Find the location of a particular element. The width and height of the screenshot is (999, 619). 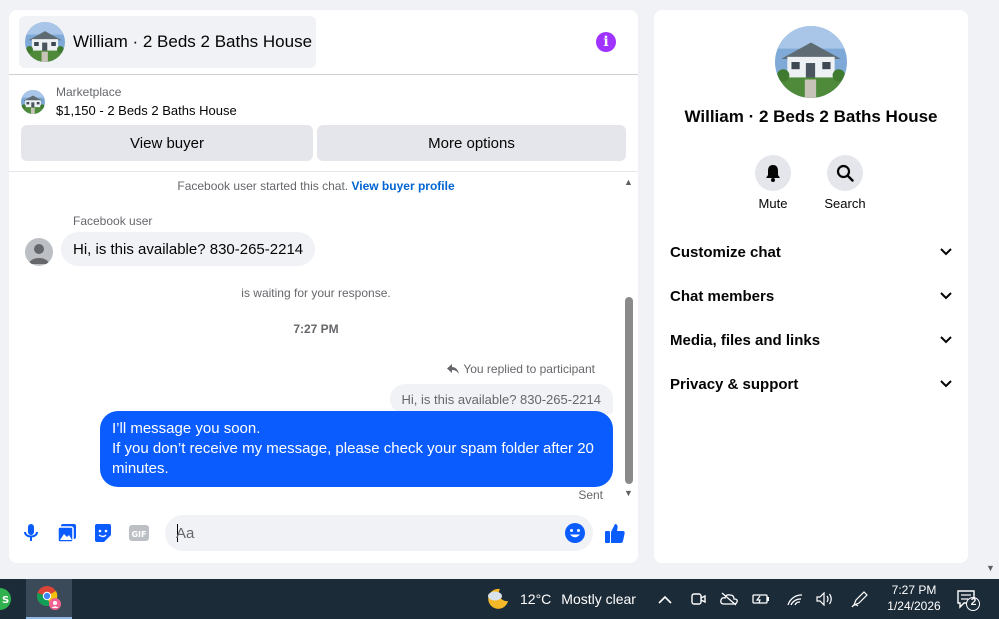

more-options-button: More options is located at coordinates (471, 143).